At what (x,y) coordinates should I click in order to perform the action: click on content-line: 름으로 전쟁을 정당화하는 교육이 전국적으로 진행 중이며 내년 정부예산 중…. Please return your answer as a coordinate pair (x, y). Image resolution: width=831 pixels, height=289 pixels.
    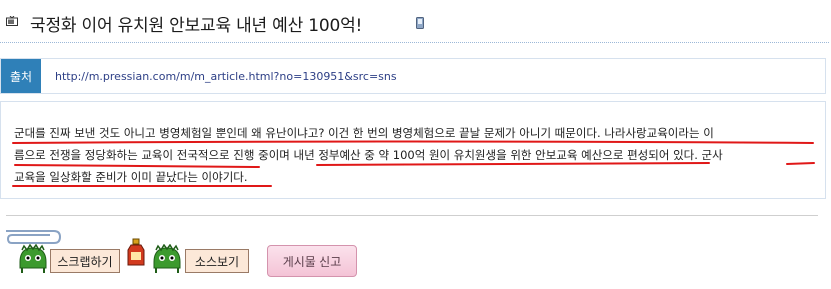
    Looking at the image, I should click on (368, 155).